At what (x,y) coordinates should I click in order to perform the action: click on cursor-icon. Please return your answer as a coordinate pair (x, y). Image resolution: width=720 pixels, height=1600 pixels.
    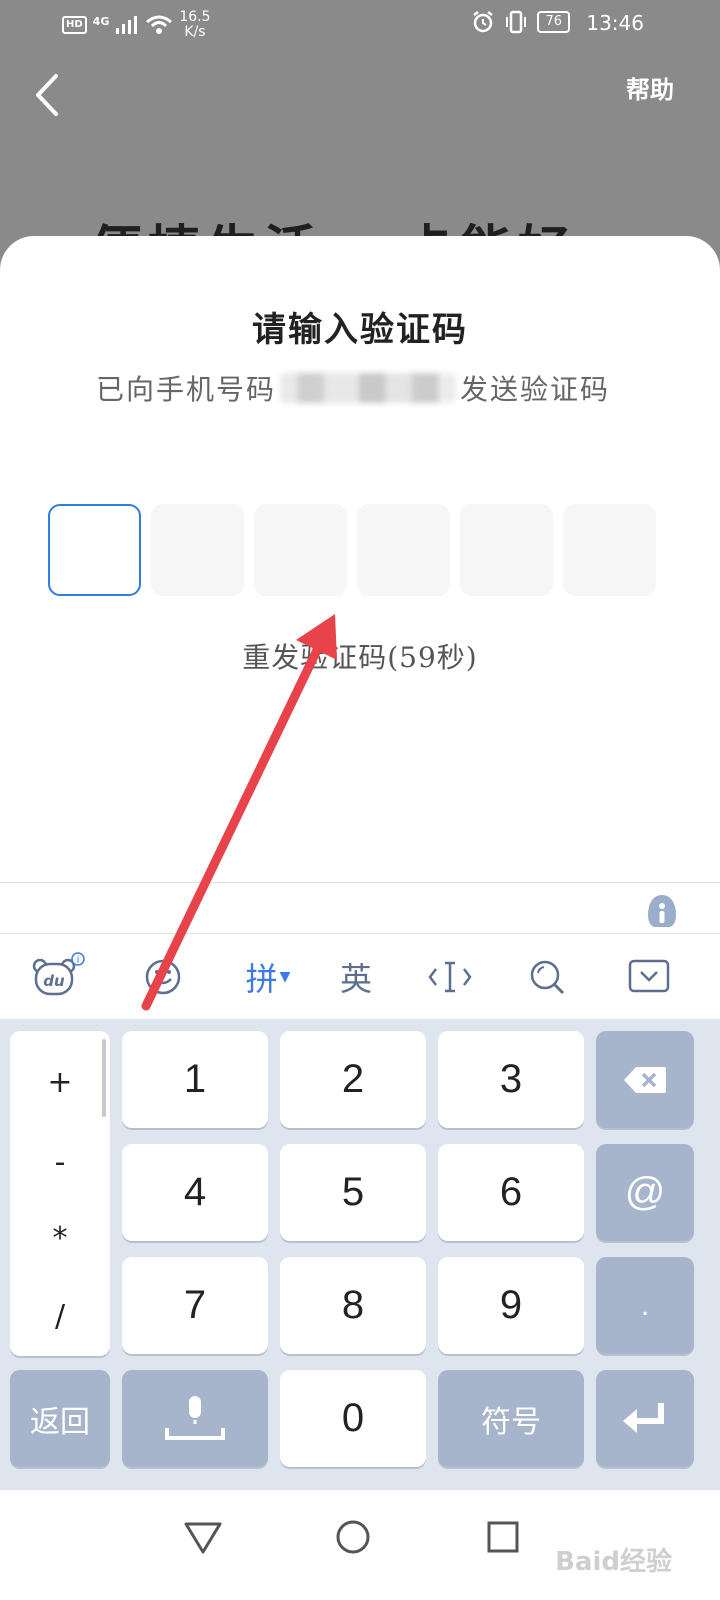
    Looking at the image, I should click on (450, 977).